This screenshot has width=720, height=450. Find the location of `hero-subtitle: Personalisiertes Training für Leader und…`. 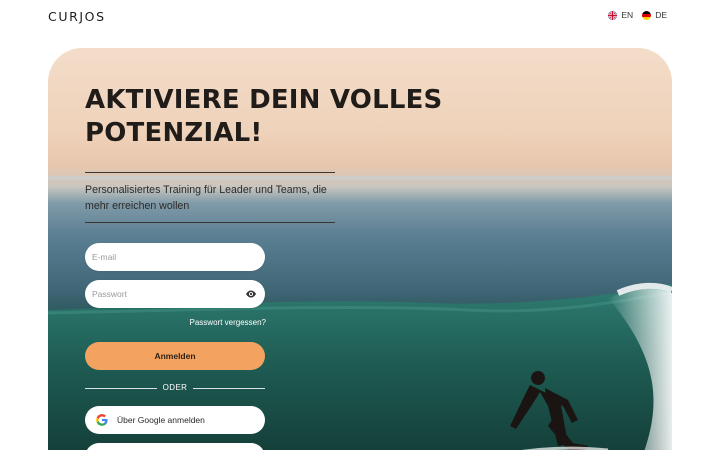

hero-subtitle: Personalisiertes Training für Leader und… is located at coordinates (206, 198).